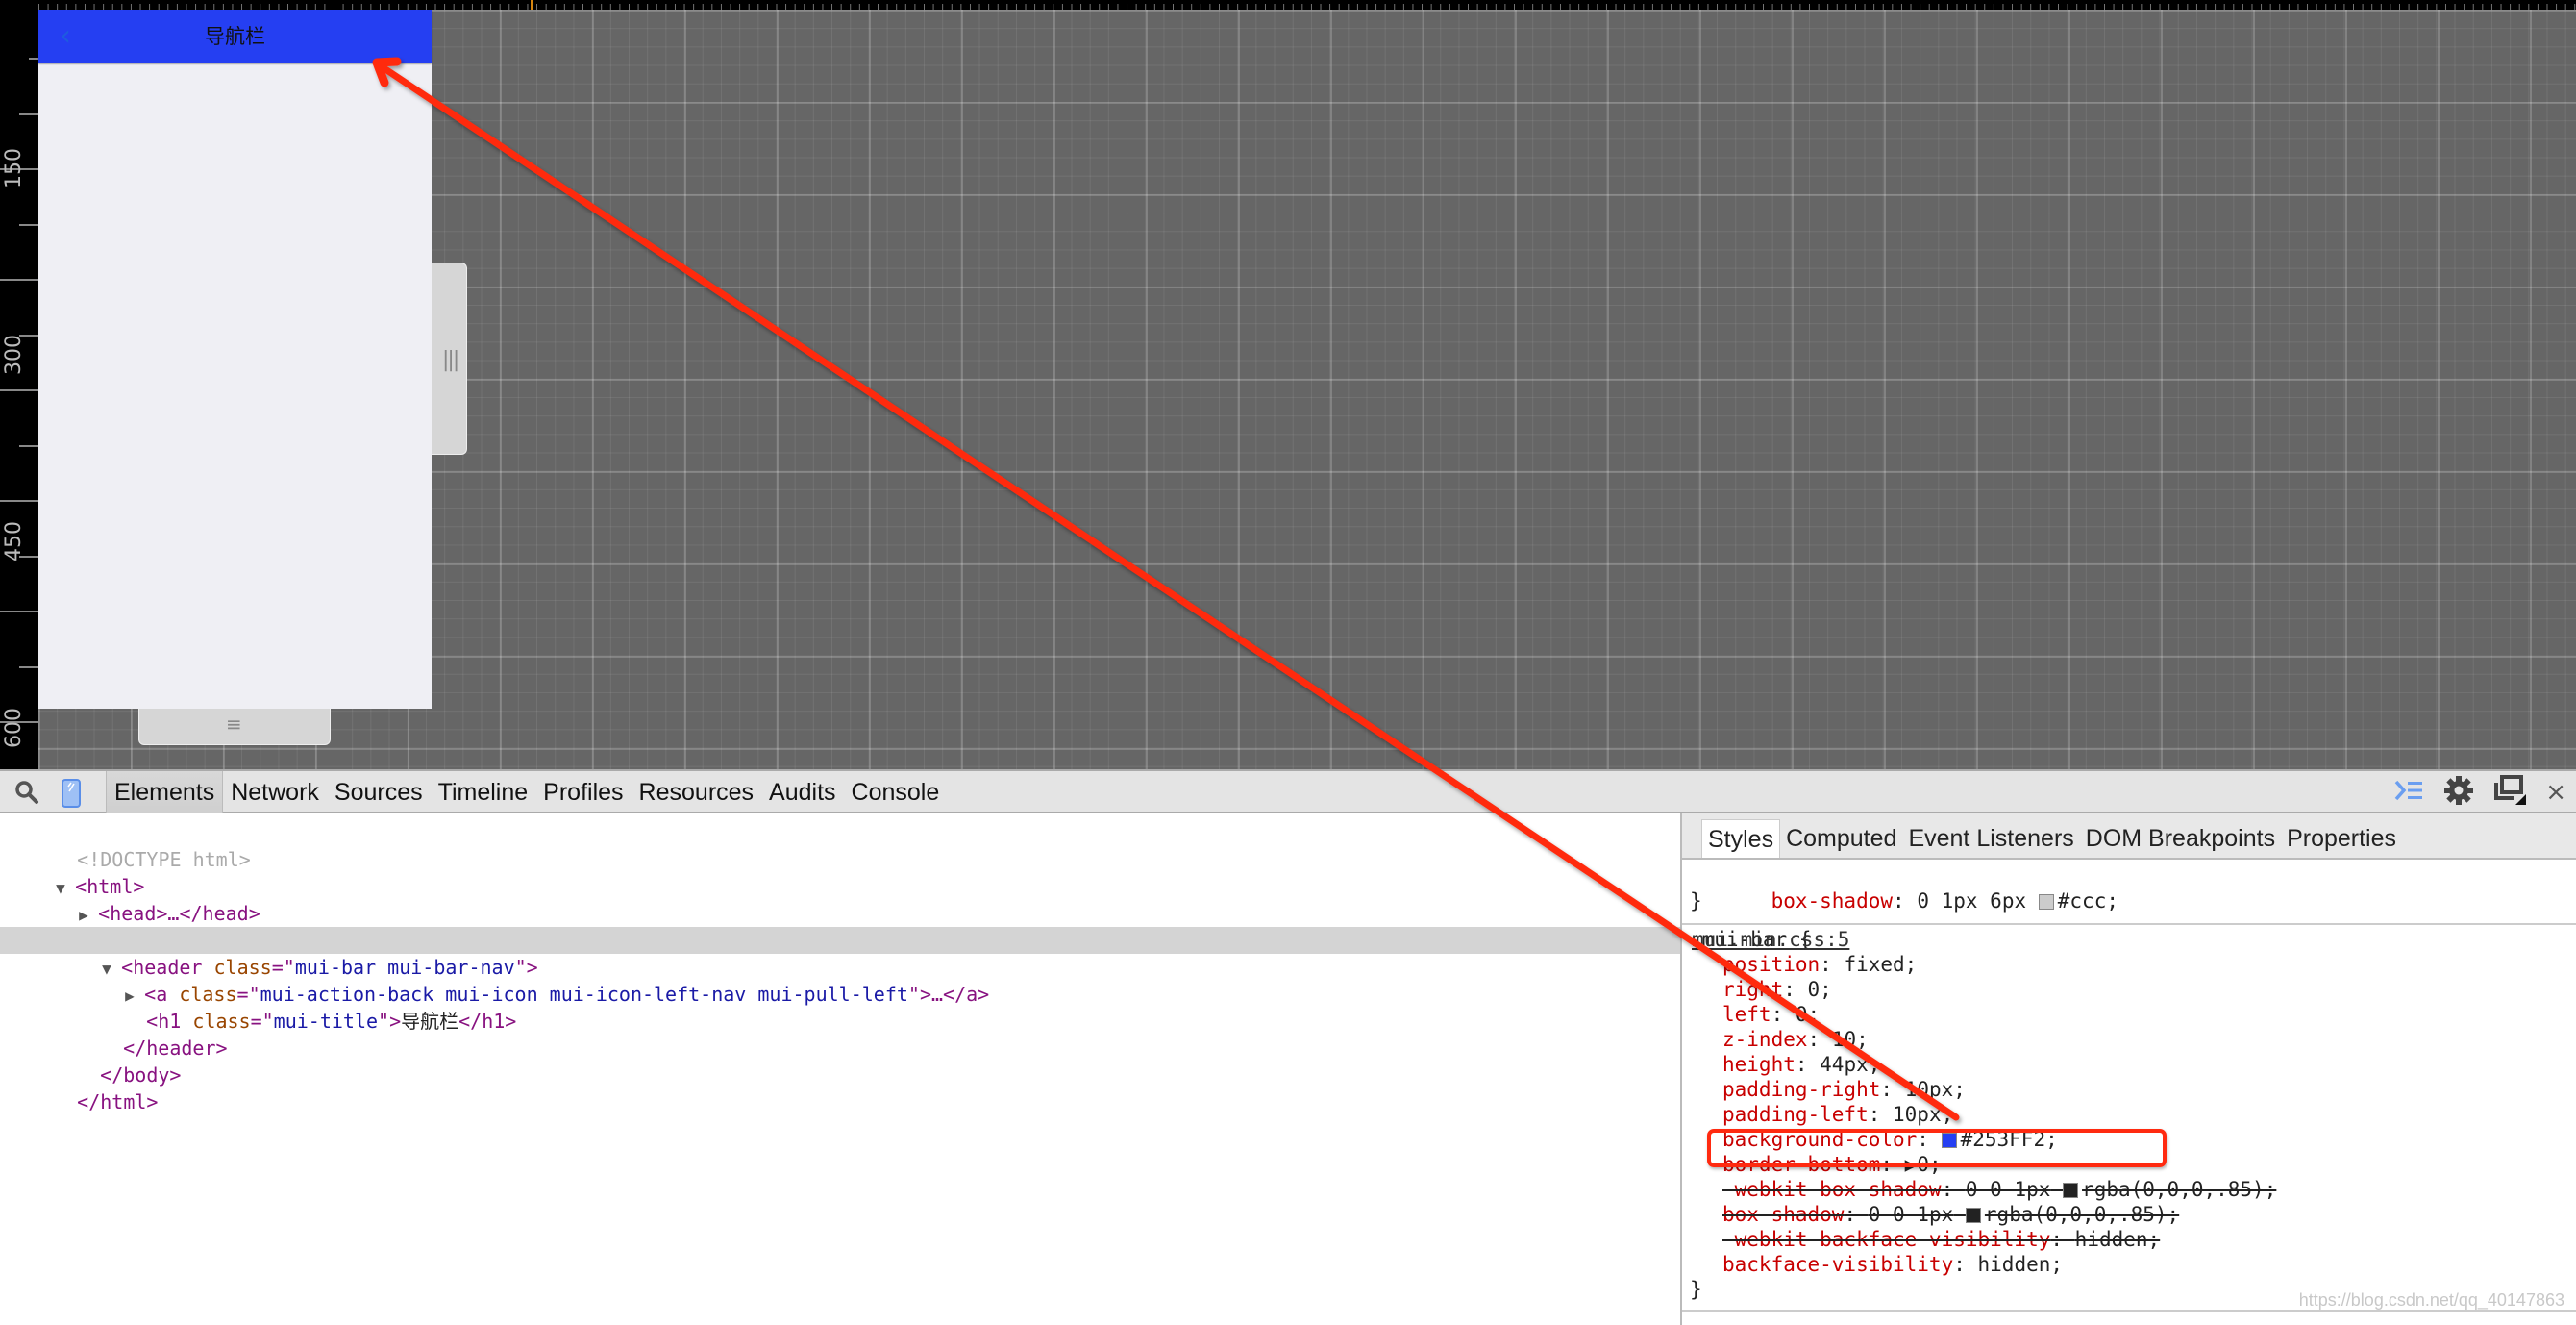 This screenshot has width=2576, height=1325. I want to click on property-name: right, so click(1753, 989).